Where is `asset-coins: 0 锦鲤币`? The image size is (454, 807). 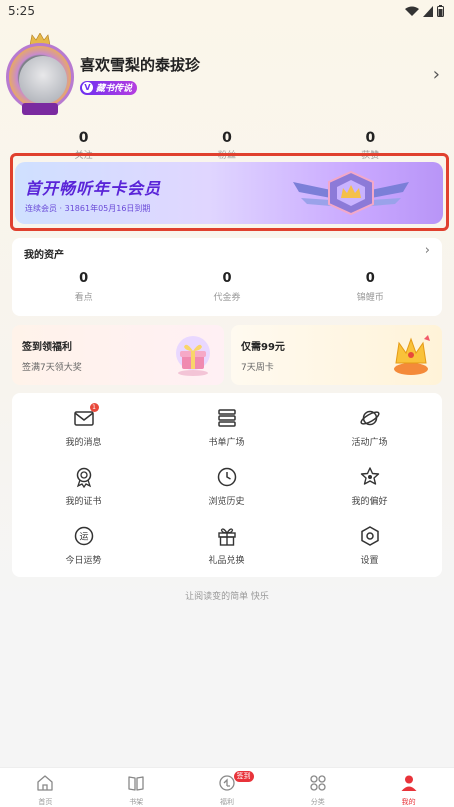
asset-coins: 0 锦鲤币 is located at coordinates (370, 287).